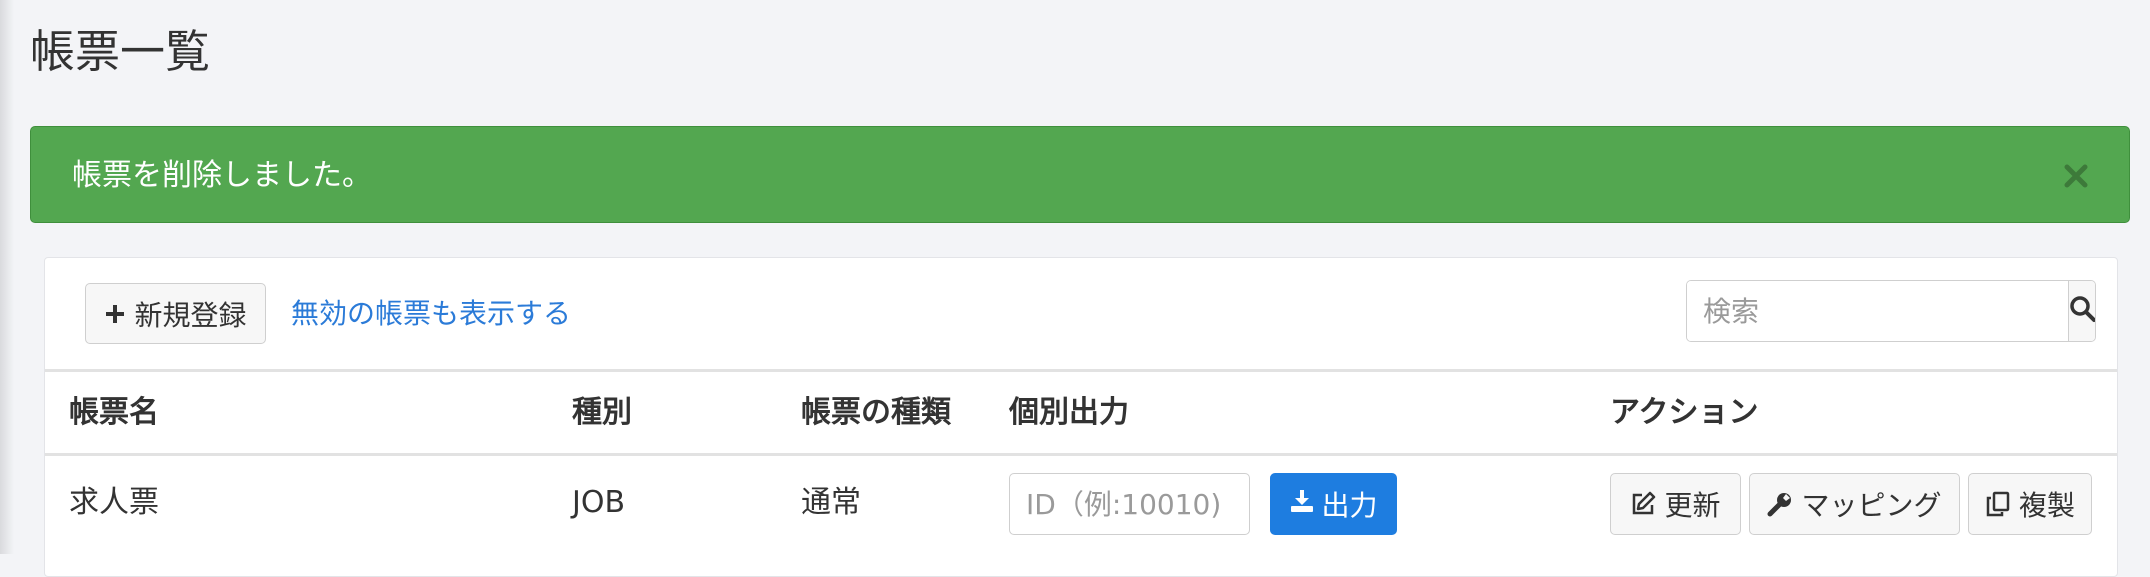  What do you see at coordinates (1081, 454) in the screenshot?
I see `table-header-border` at bounding box center [1081, 454].